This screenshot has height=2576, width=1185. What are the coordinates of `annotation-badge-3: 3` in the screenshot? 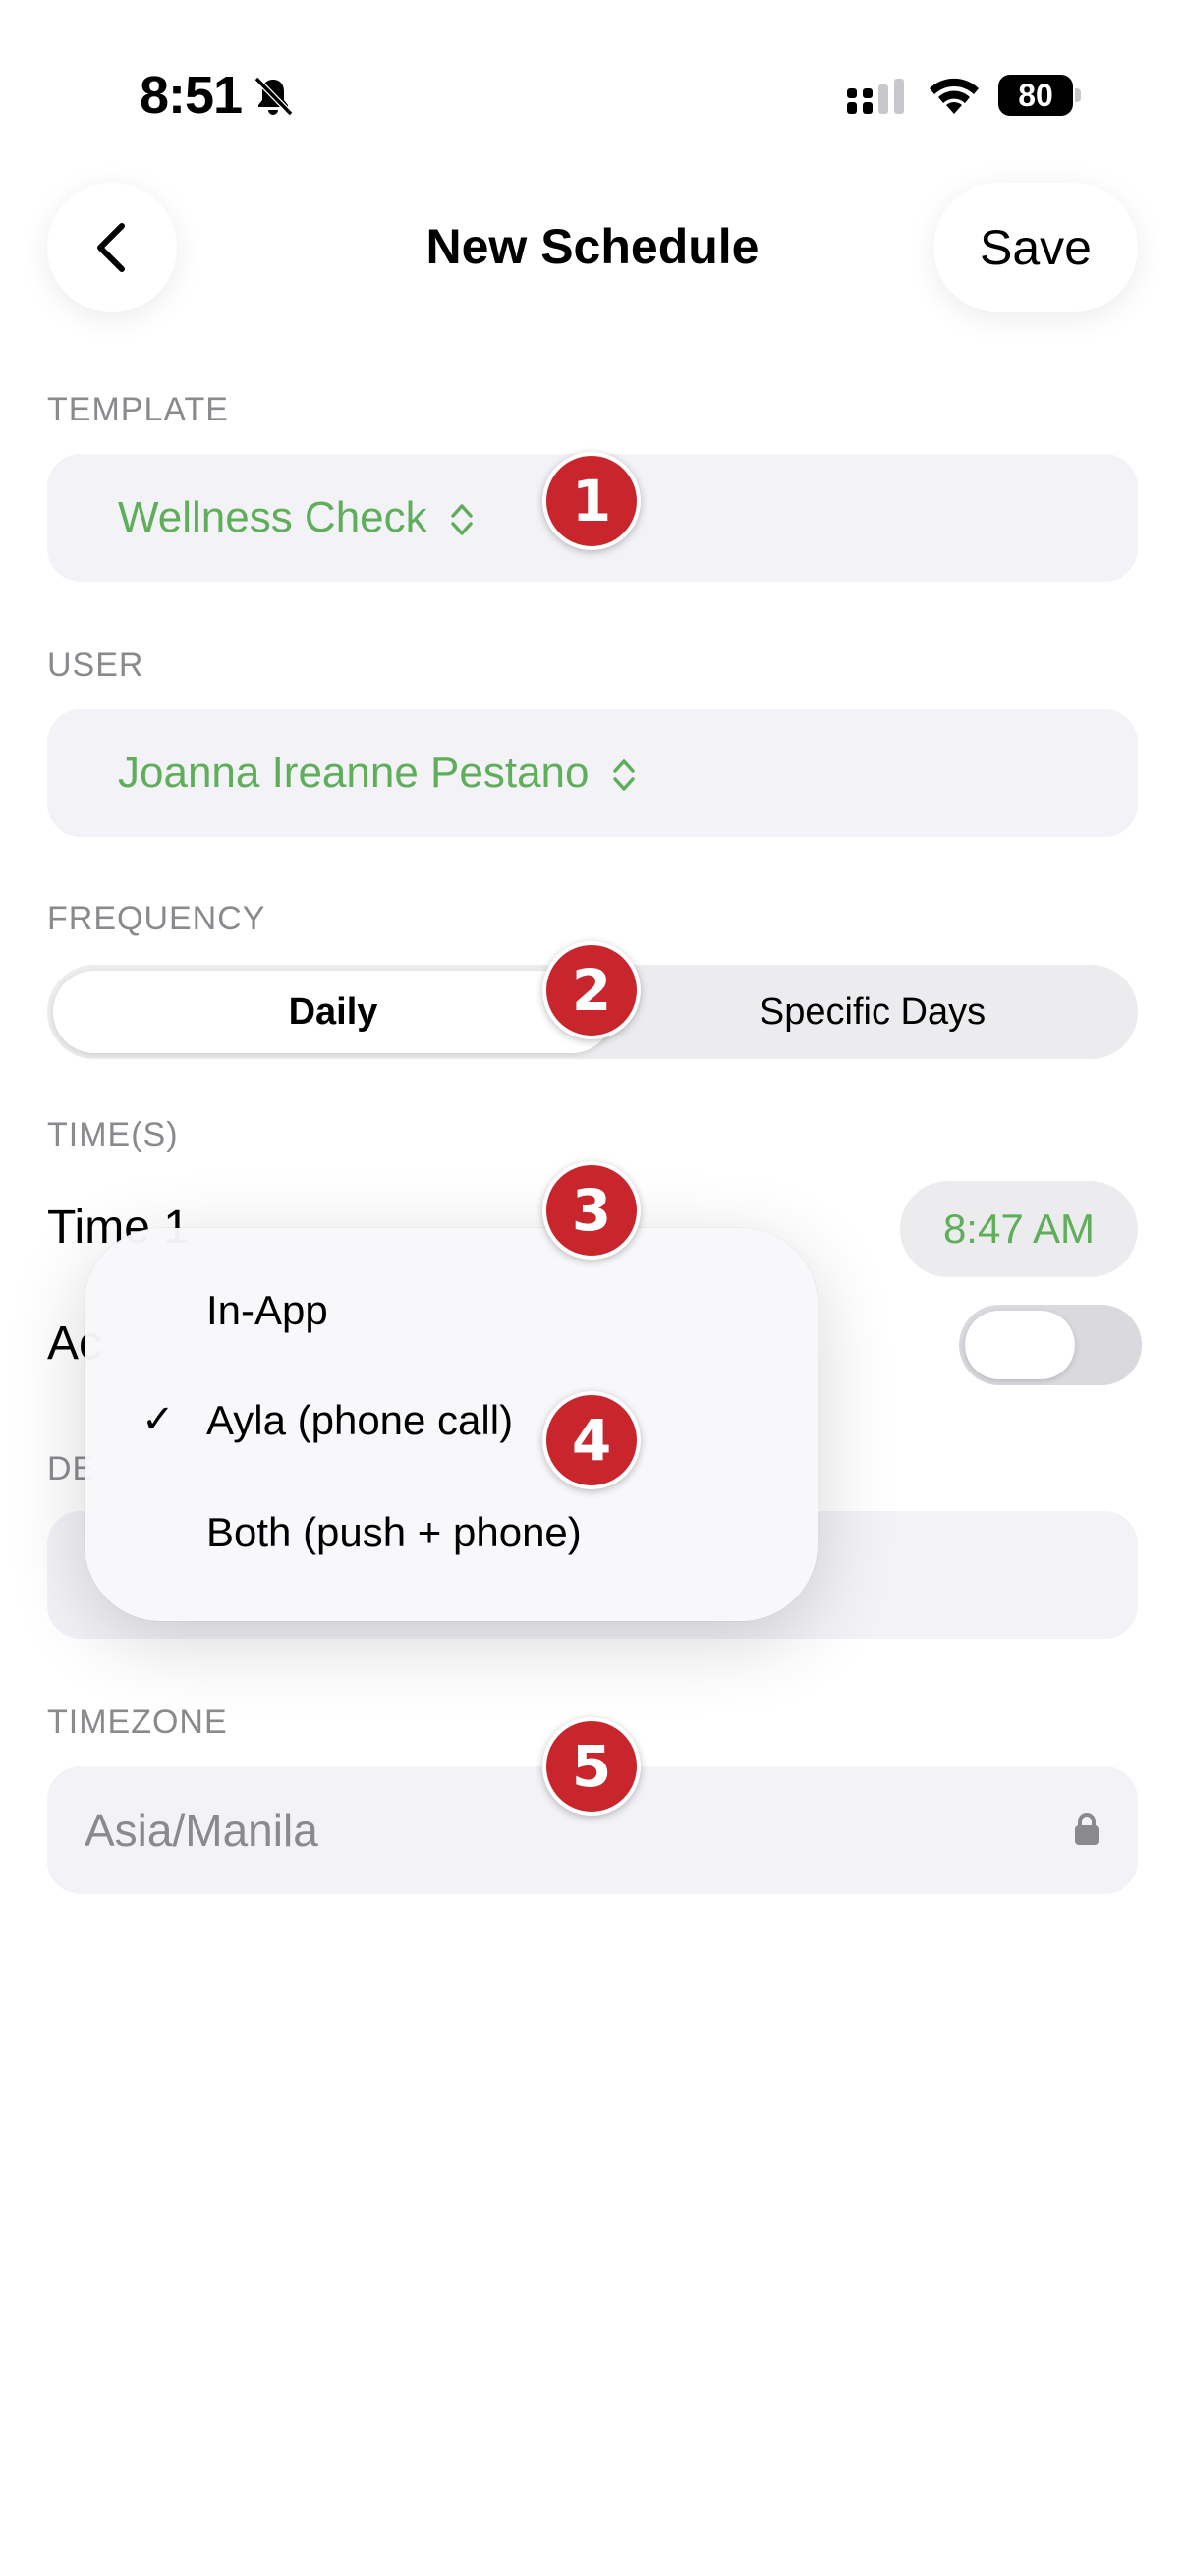 It's located at (592, 1210).